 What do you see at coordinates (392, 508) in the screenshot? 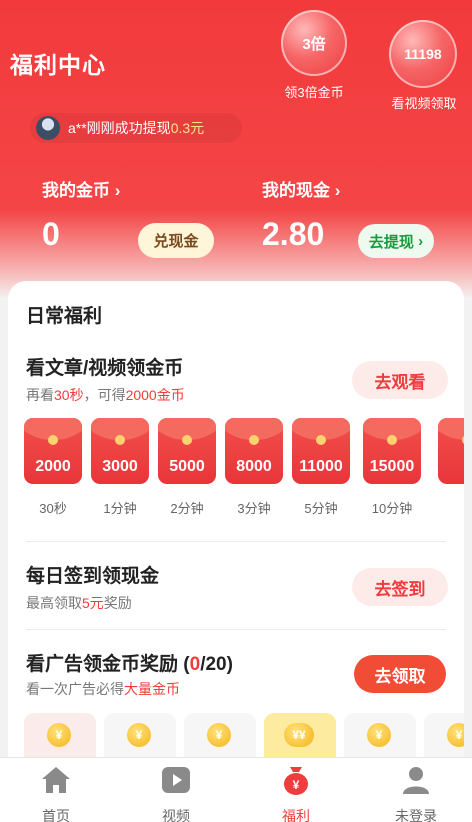
I see `envelope-time: 10分钟` at bounding box center [392, 508].